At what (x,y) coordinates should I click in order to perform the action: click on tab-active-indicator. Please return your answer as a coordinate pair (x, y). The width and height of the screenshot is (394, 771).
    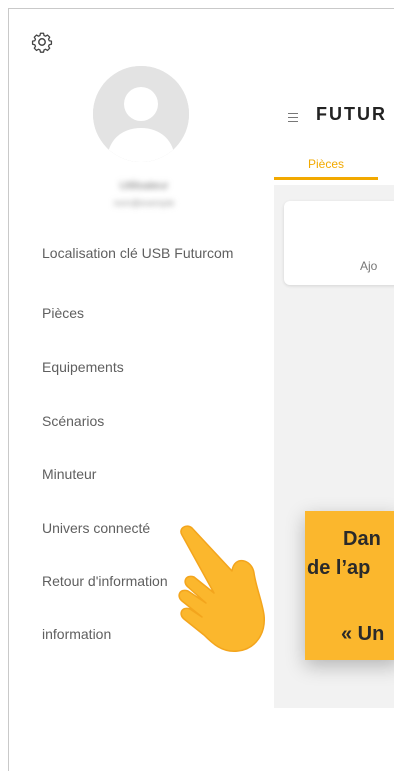
    Looking at the image, I should click on (326, 178).